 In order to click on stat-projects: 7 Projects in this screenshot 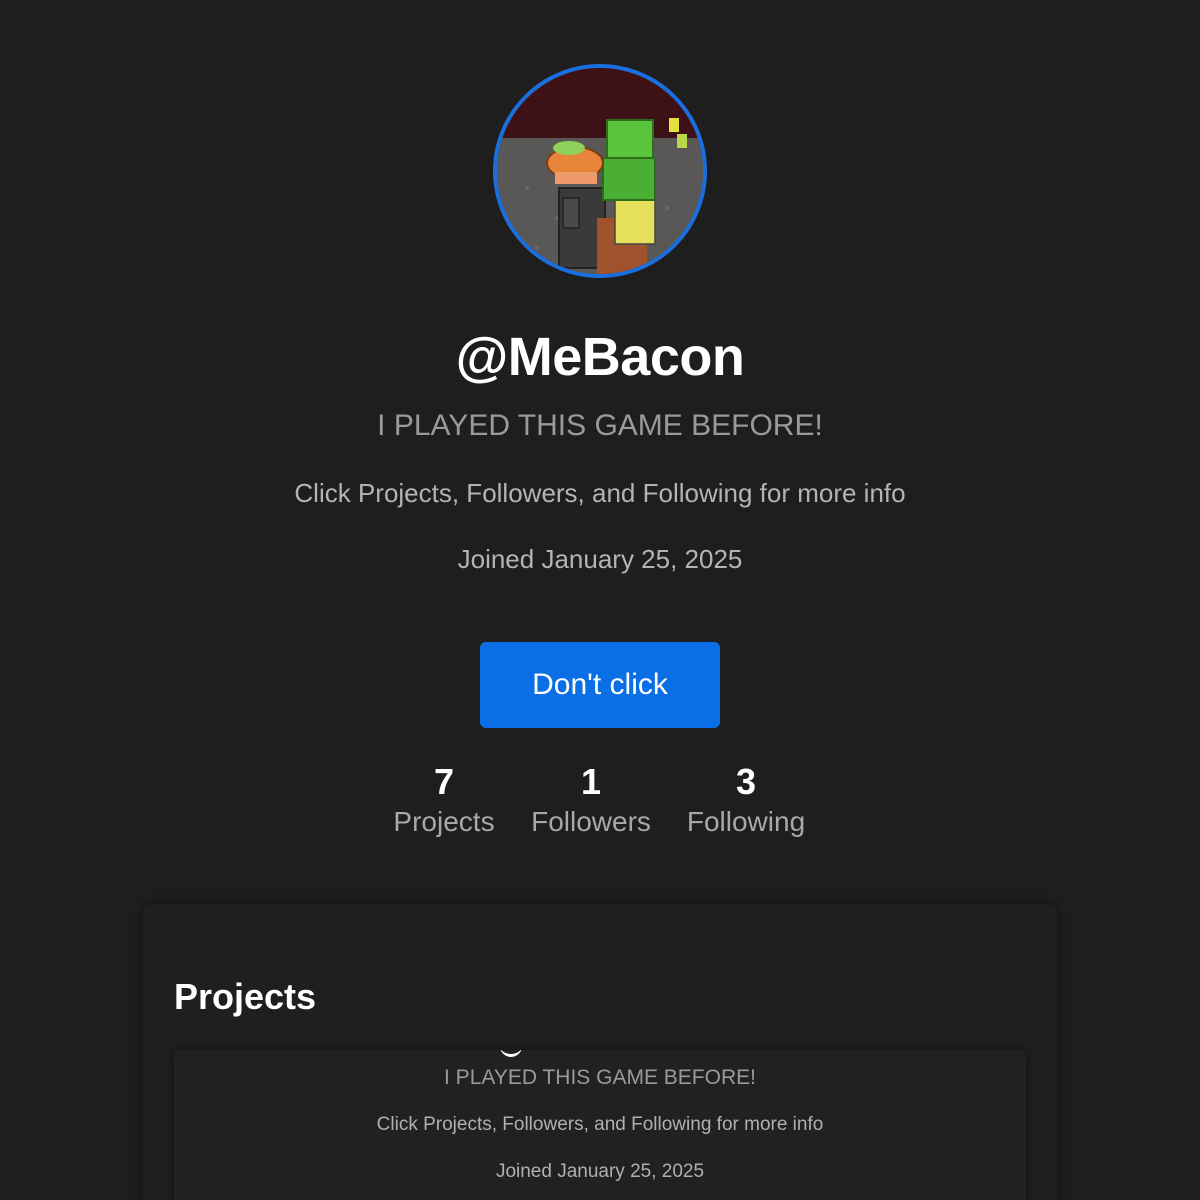, I will do `click(444, 802)`.